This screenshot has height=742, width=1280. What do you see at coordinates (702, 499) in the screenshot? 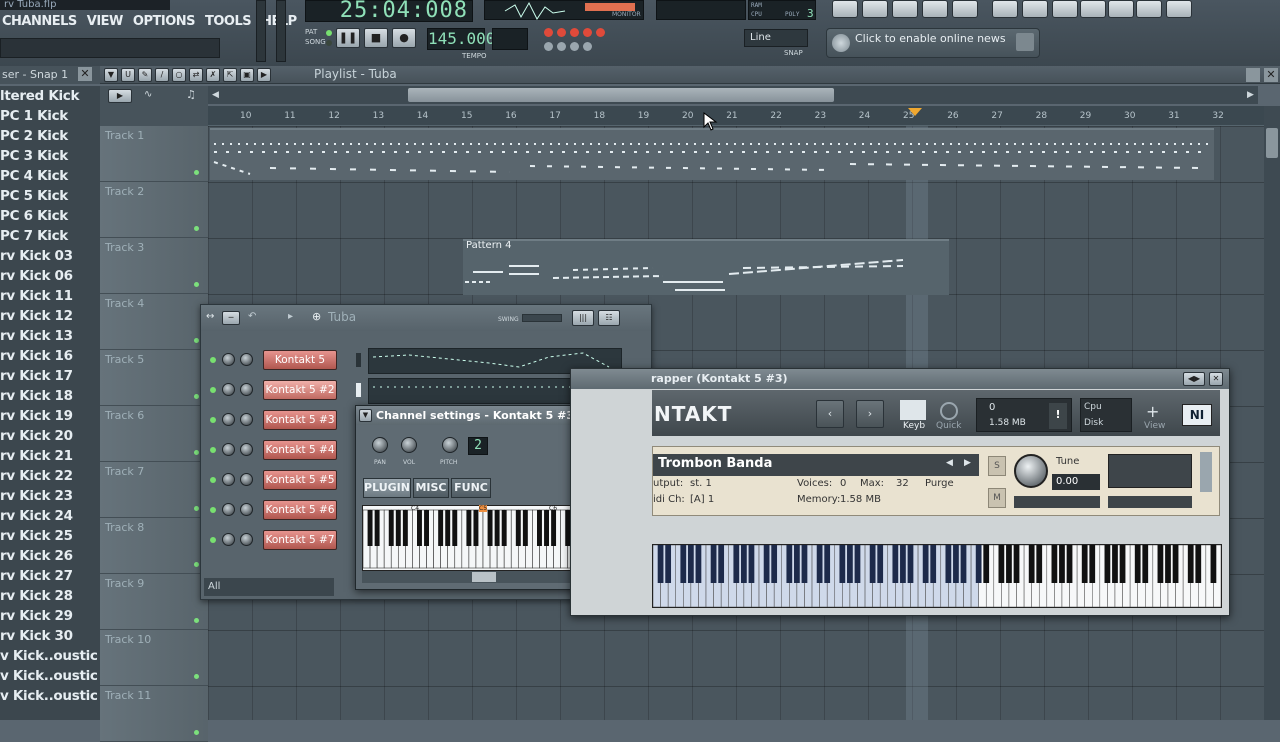
I see `midi-channel-select: [A] 1` at bounding box center [702, 499].